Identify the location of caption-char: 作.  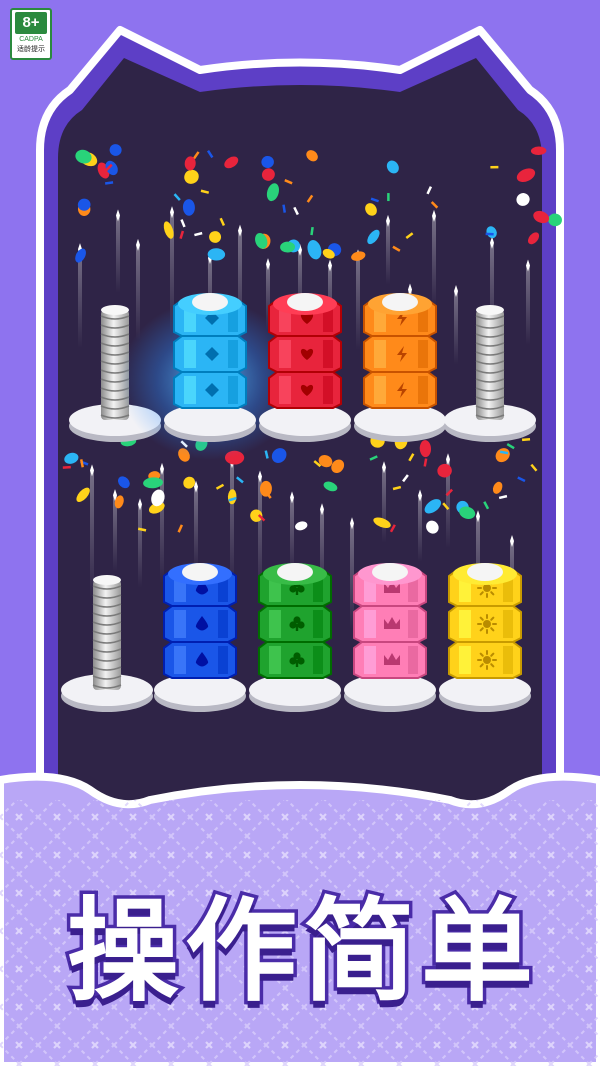
(241, 952).